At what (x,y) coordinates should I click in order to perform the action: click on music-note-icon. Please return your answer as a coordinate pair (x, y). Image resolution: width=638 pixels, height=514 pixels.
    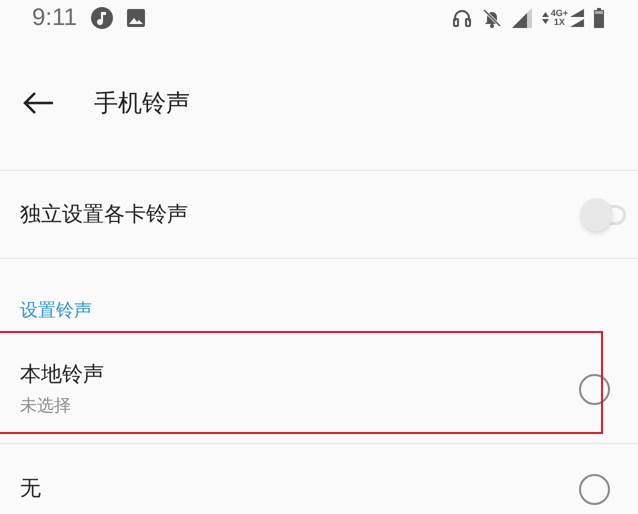
    Looking at the image, I should click on (101, 17).